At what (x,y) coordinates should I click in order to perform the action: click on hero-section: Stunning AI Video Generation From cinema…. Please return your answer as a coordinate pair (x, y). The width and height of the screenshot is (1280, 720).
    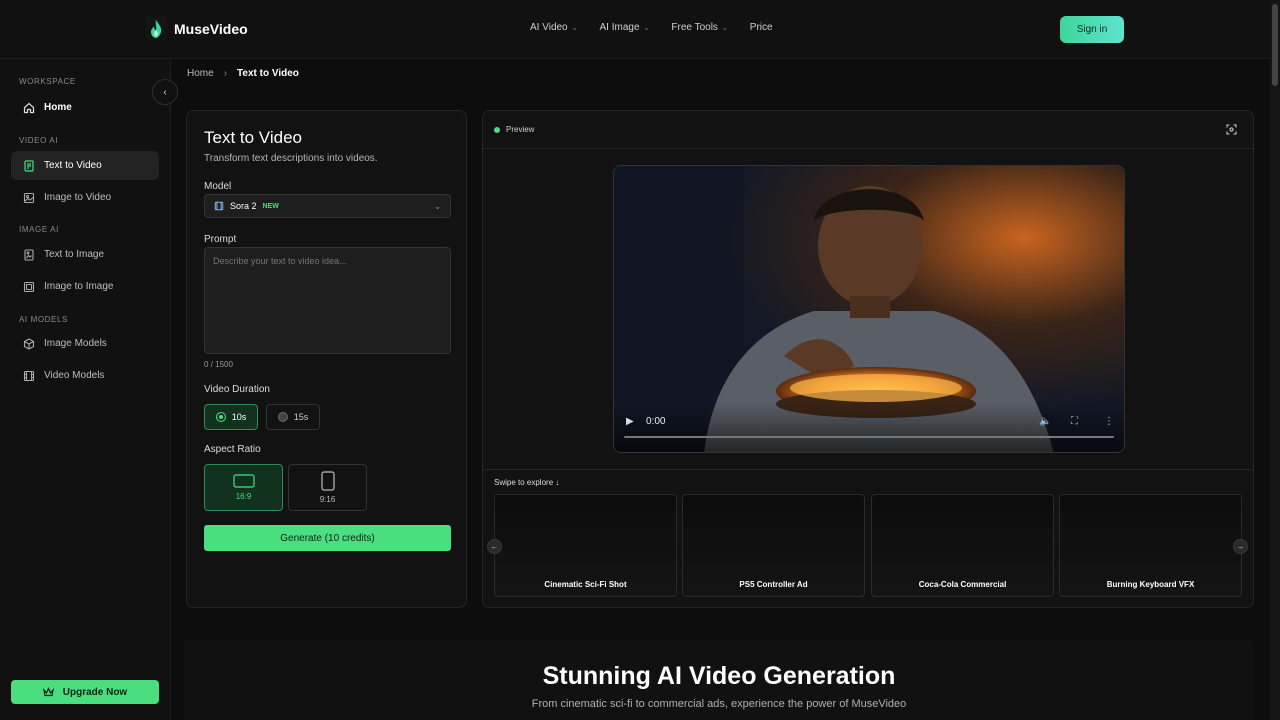
    Looking at the image, I should click on (719, 680).